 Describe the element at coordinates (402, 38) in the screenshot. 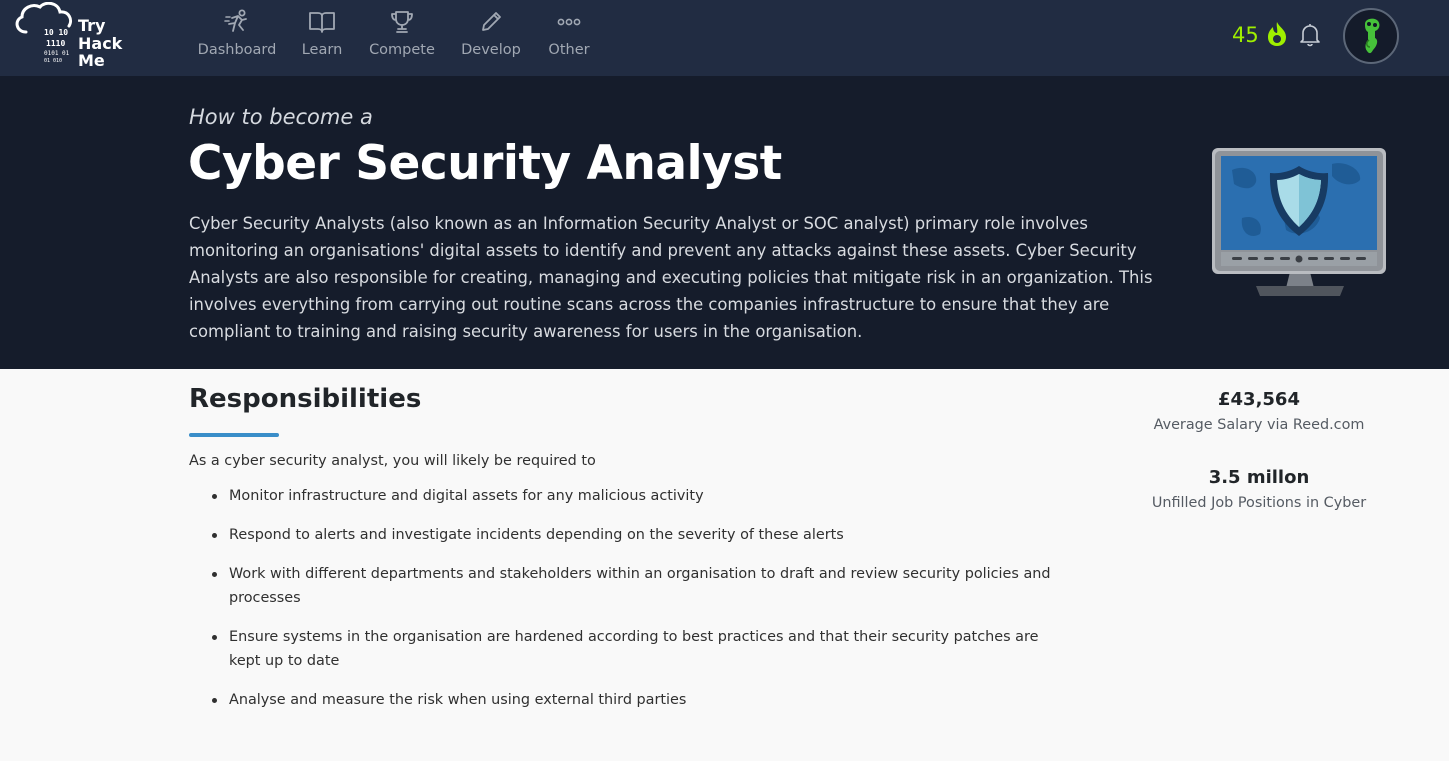

I see `nav-compete: Compete` at that location.